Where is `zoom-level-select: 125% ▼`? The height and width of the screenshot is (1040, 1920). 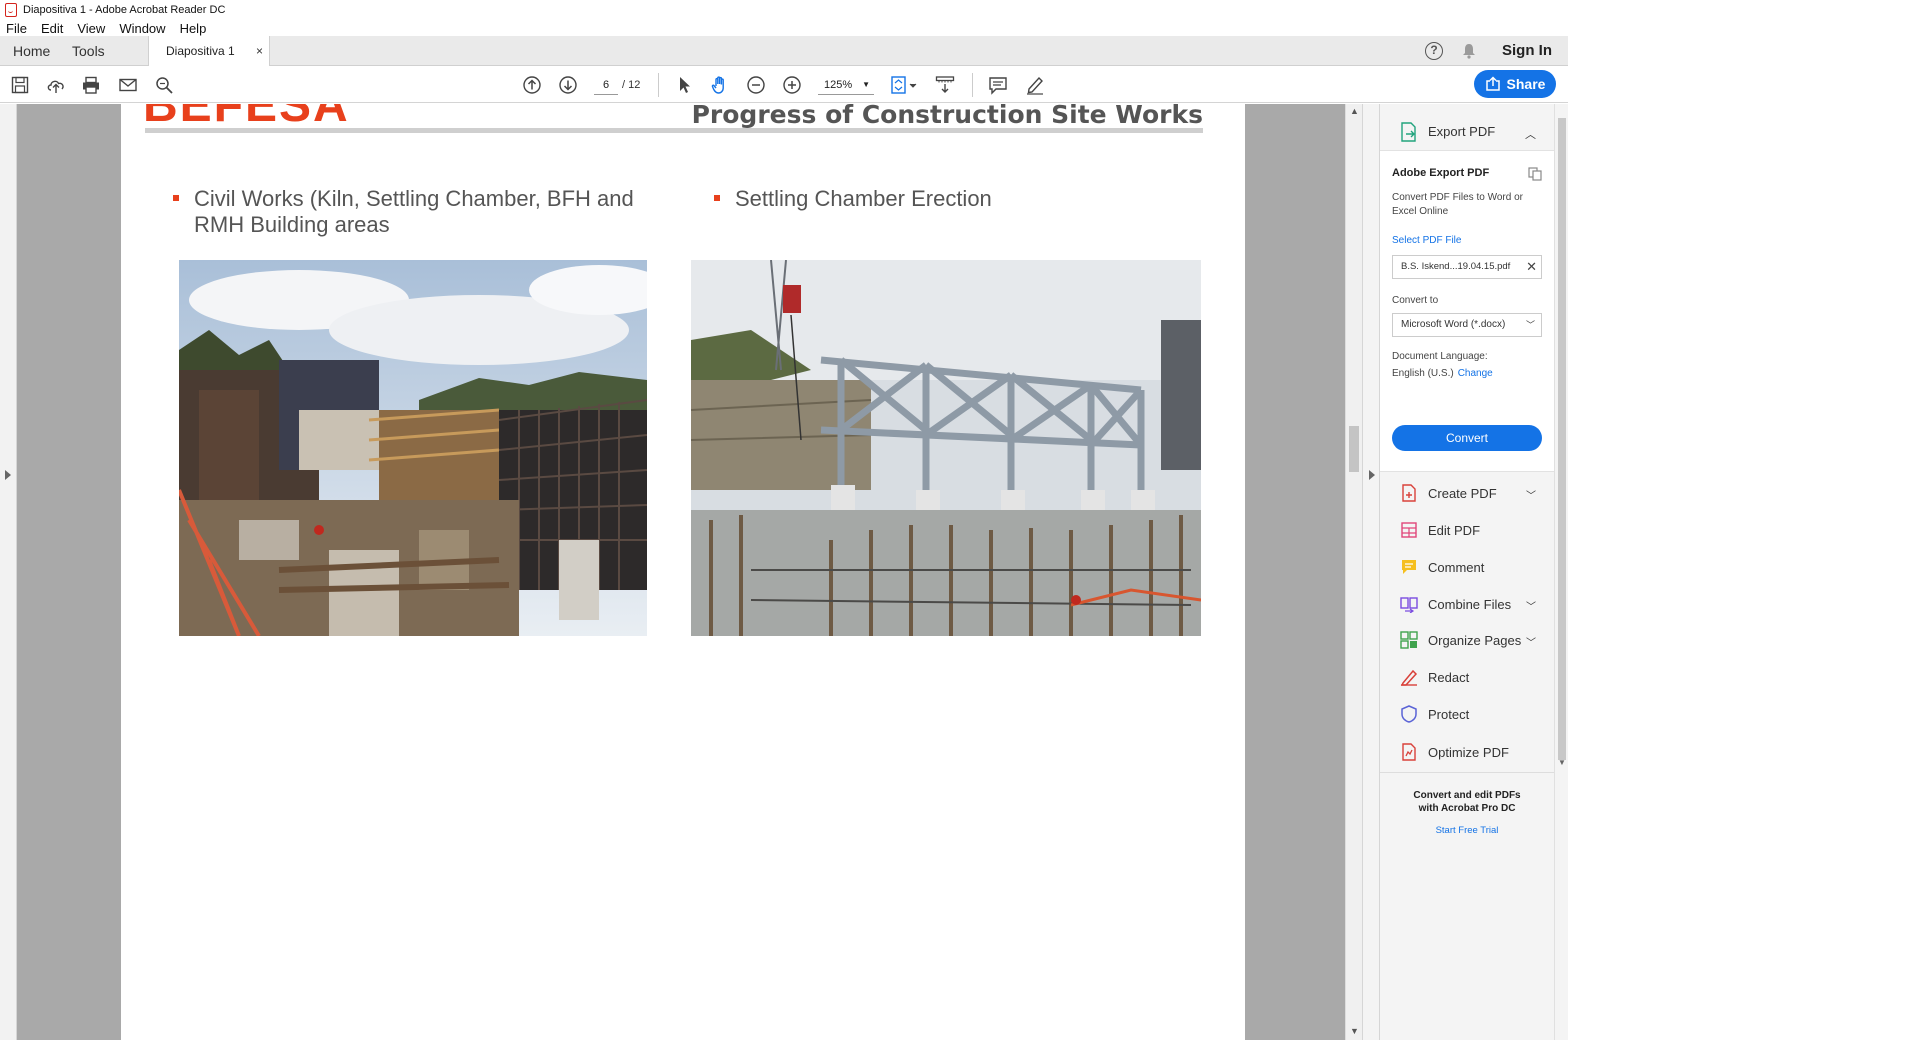 zoom-level-select: 125% ▼ is located at coordinates (846, 85).